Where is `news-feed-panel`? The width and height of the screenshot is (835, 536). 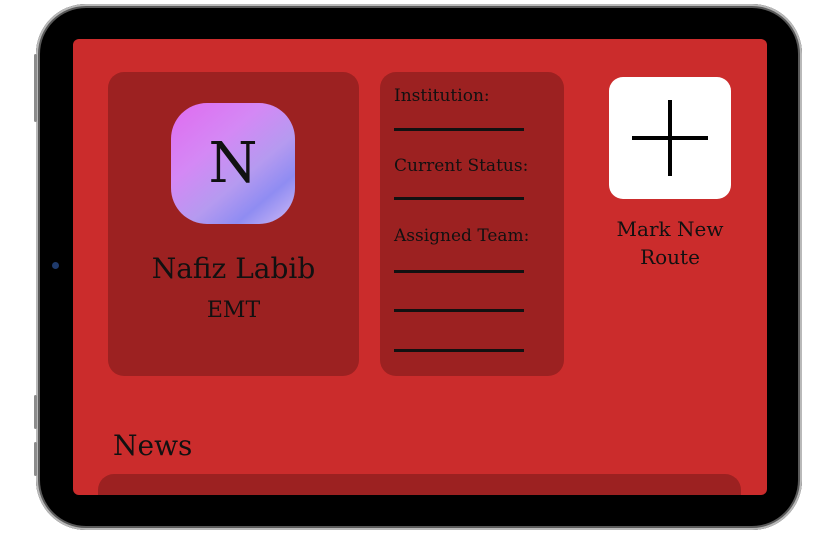 news-feed-panel is located at coordinates (419, 484).